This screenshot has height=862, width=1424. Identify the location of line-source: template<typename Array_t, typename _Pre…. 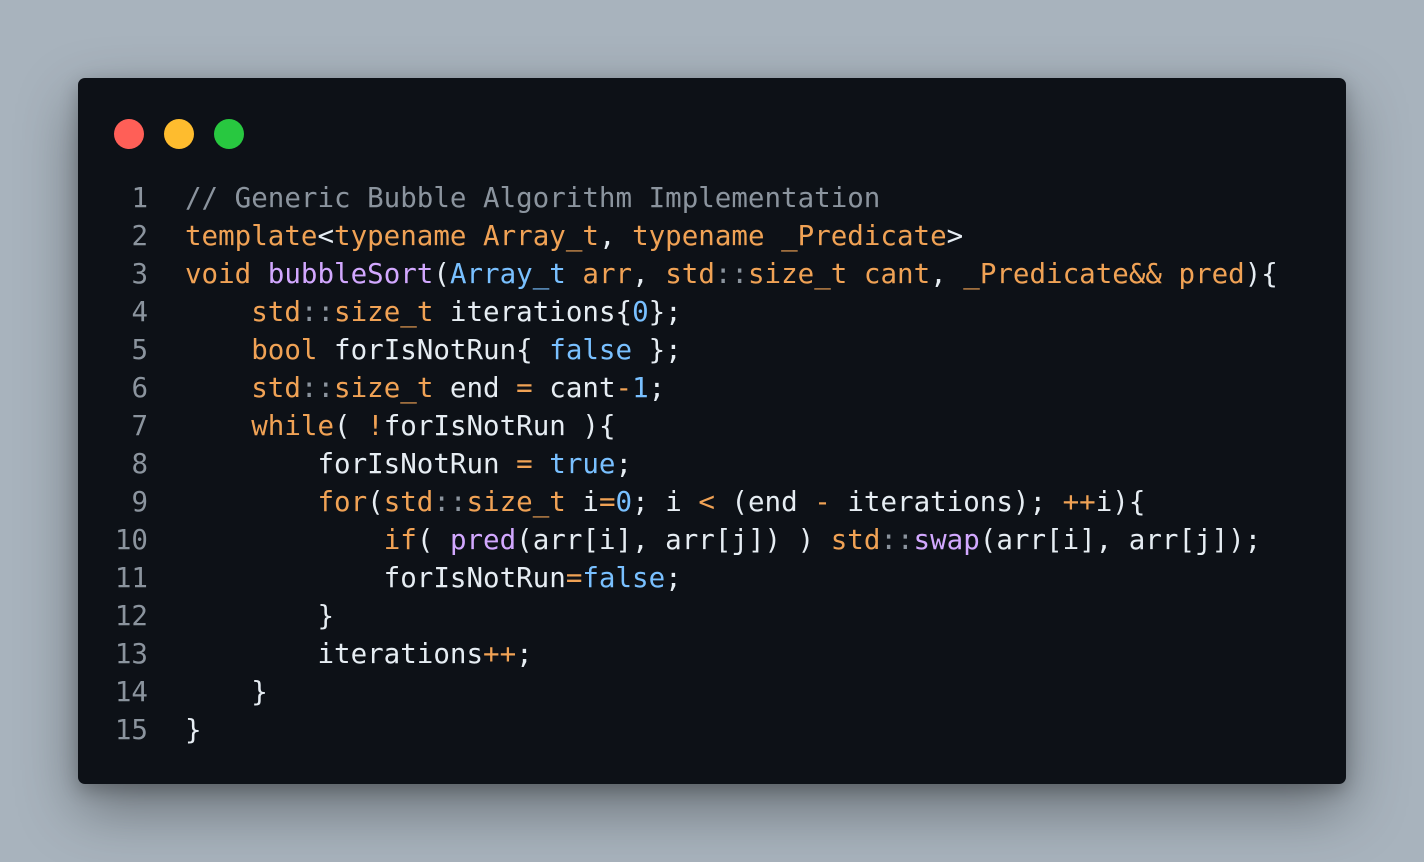
(574, 236).